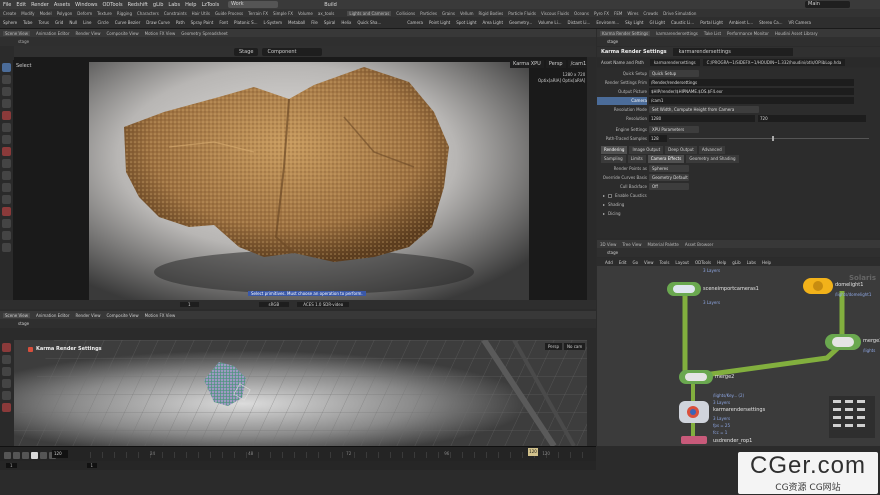 Image resolution: width=880 pixels, height=495 pixels. Describe the element at coordinates (467, 13) in the screenshot. I see `shelf-tab: Vellum` at that location.